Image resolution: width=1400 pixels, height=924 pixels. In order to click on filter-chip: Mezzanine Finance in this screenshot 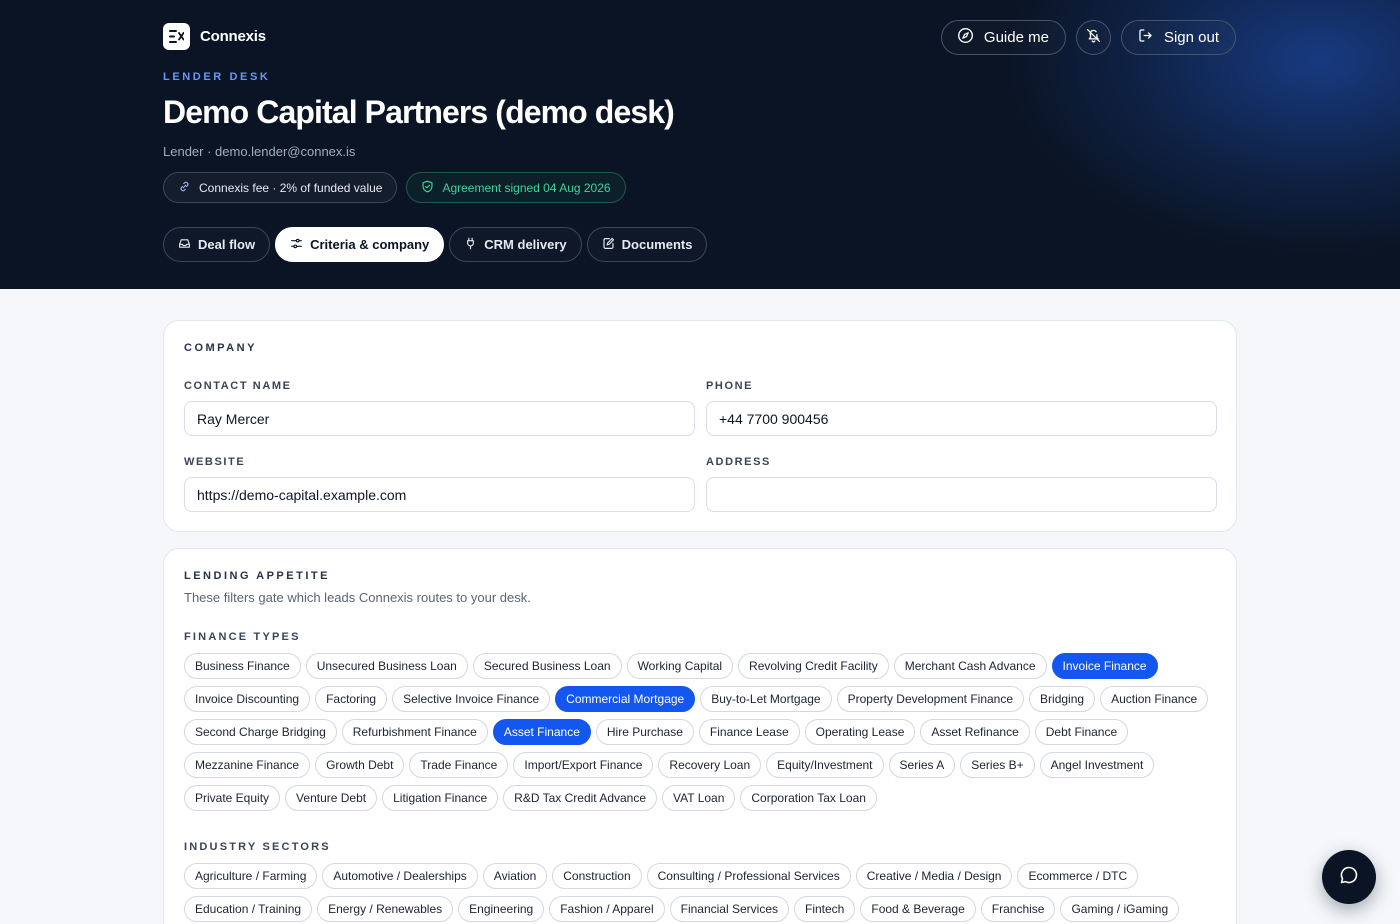, I will do `click(247, 765)`.